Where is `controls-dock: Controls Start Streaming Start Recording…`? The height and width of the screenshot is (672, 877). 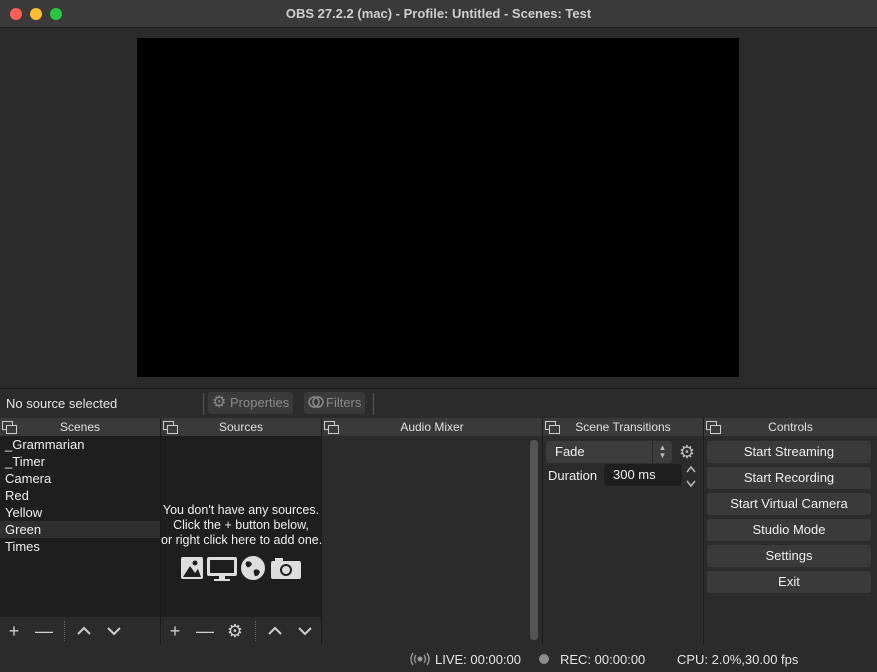 controls-dock: Controls Start Streaming Start Recording… is located at coordinates (790, 531).